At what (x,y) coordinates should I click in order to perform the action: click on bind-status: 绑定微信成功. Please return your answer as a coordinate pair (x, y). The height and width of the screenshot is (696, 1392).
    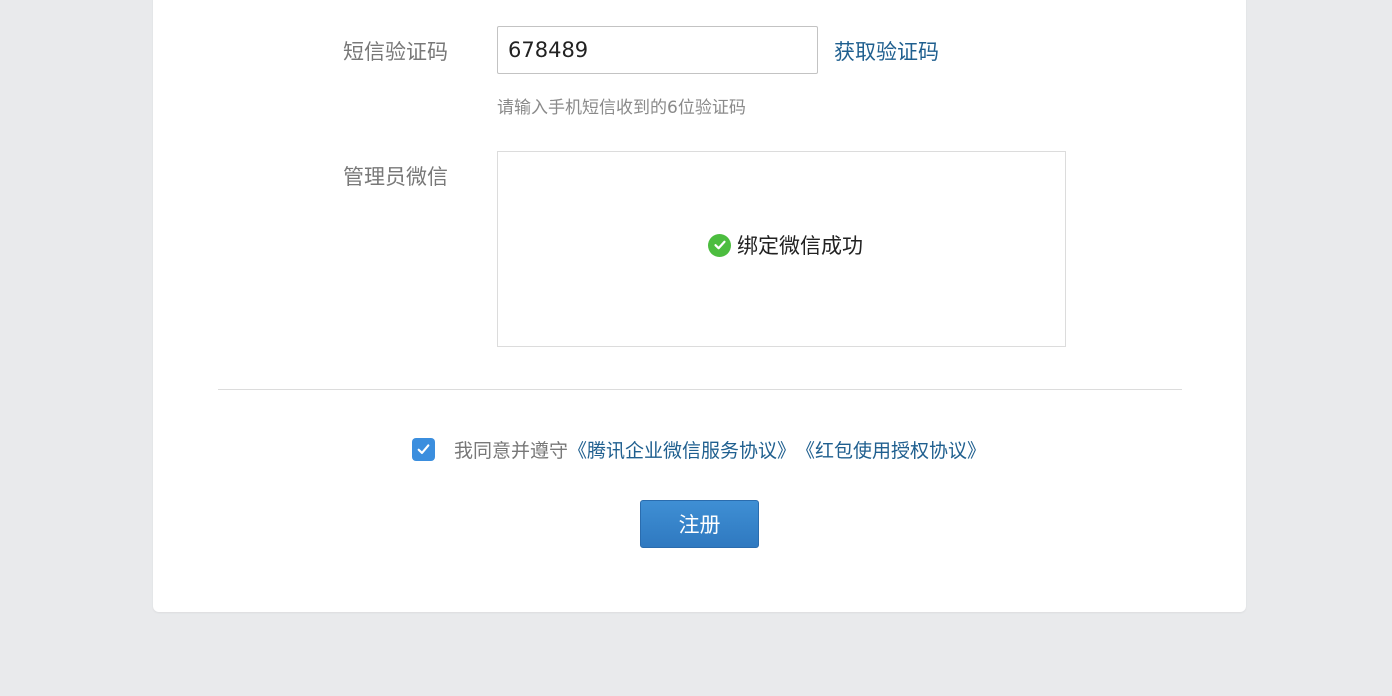
    Looking at the image, I should click on (785, 245).